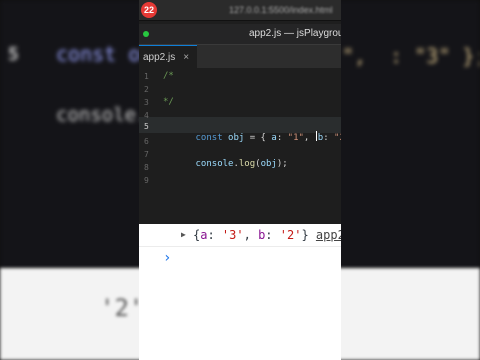 The width and height of the screenshot is (480, 360). I want to click on source-link: app2, so click(328, 235).